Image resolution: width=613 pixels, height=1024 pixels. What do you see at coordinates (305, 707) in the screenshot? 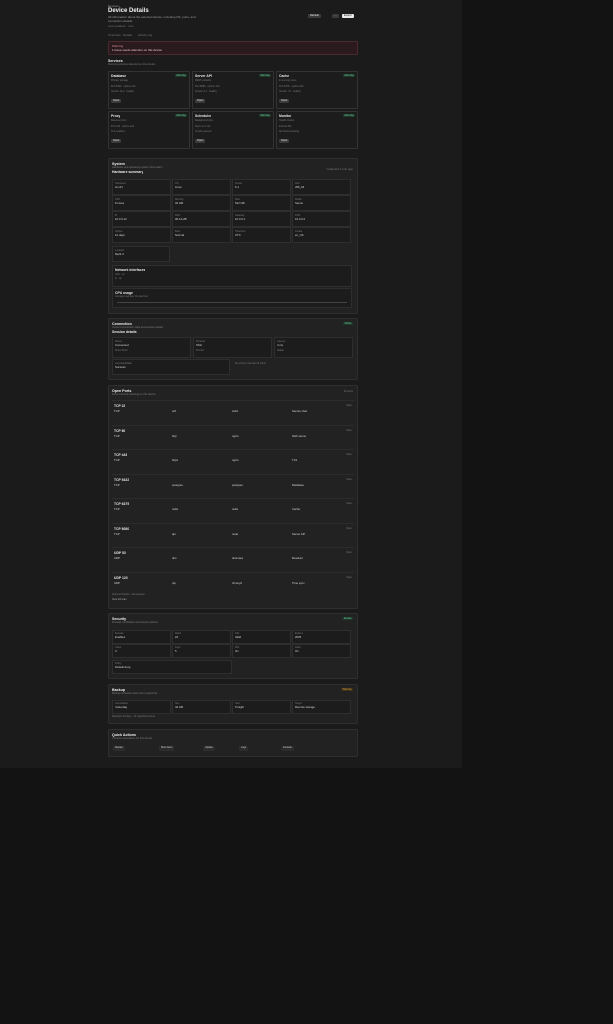
I see `backup-cell-value: Remote storage` at bounding box center [305, 707].